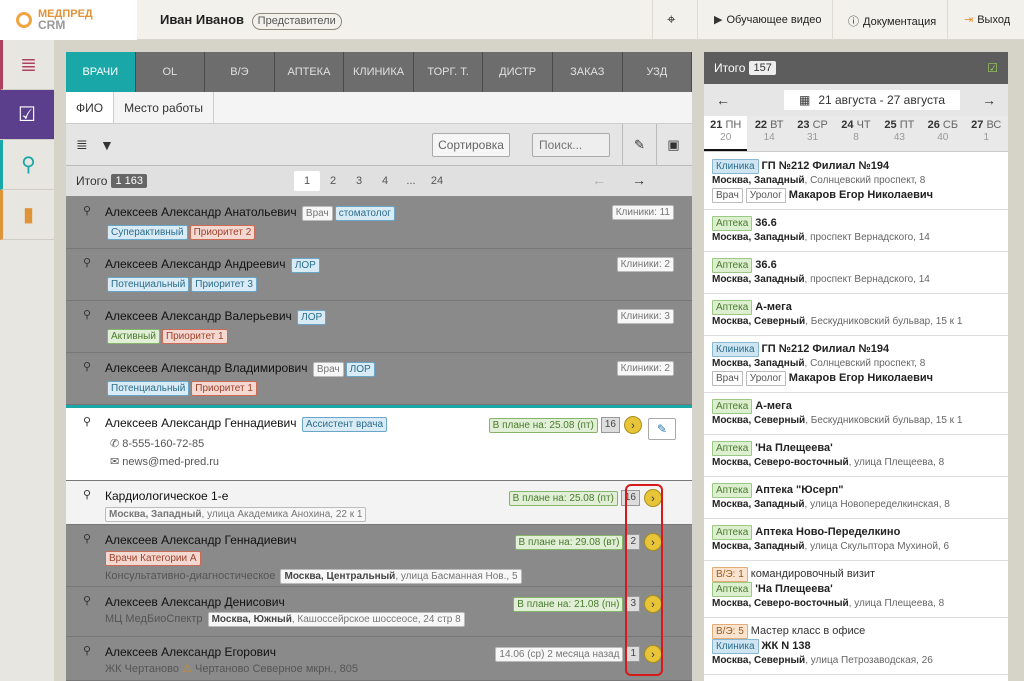 This screenshot has height=681, width=1024. I want to click on video-link: ▶ Обучающее видео, so click(768, 19).